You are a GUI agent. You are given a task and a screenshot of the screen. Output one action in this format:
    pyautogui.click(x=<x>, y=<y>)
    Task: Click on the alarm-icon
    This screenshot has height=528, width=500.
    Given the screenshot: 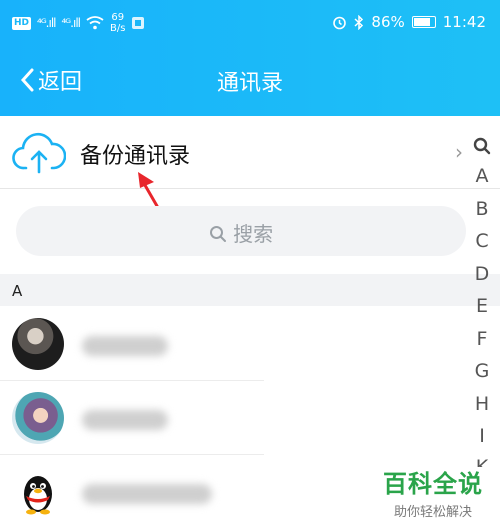 What is the action you would take?
    pyautogui.click(x=340, y=22)
    